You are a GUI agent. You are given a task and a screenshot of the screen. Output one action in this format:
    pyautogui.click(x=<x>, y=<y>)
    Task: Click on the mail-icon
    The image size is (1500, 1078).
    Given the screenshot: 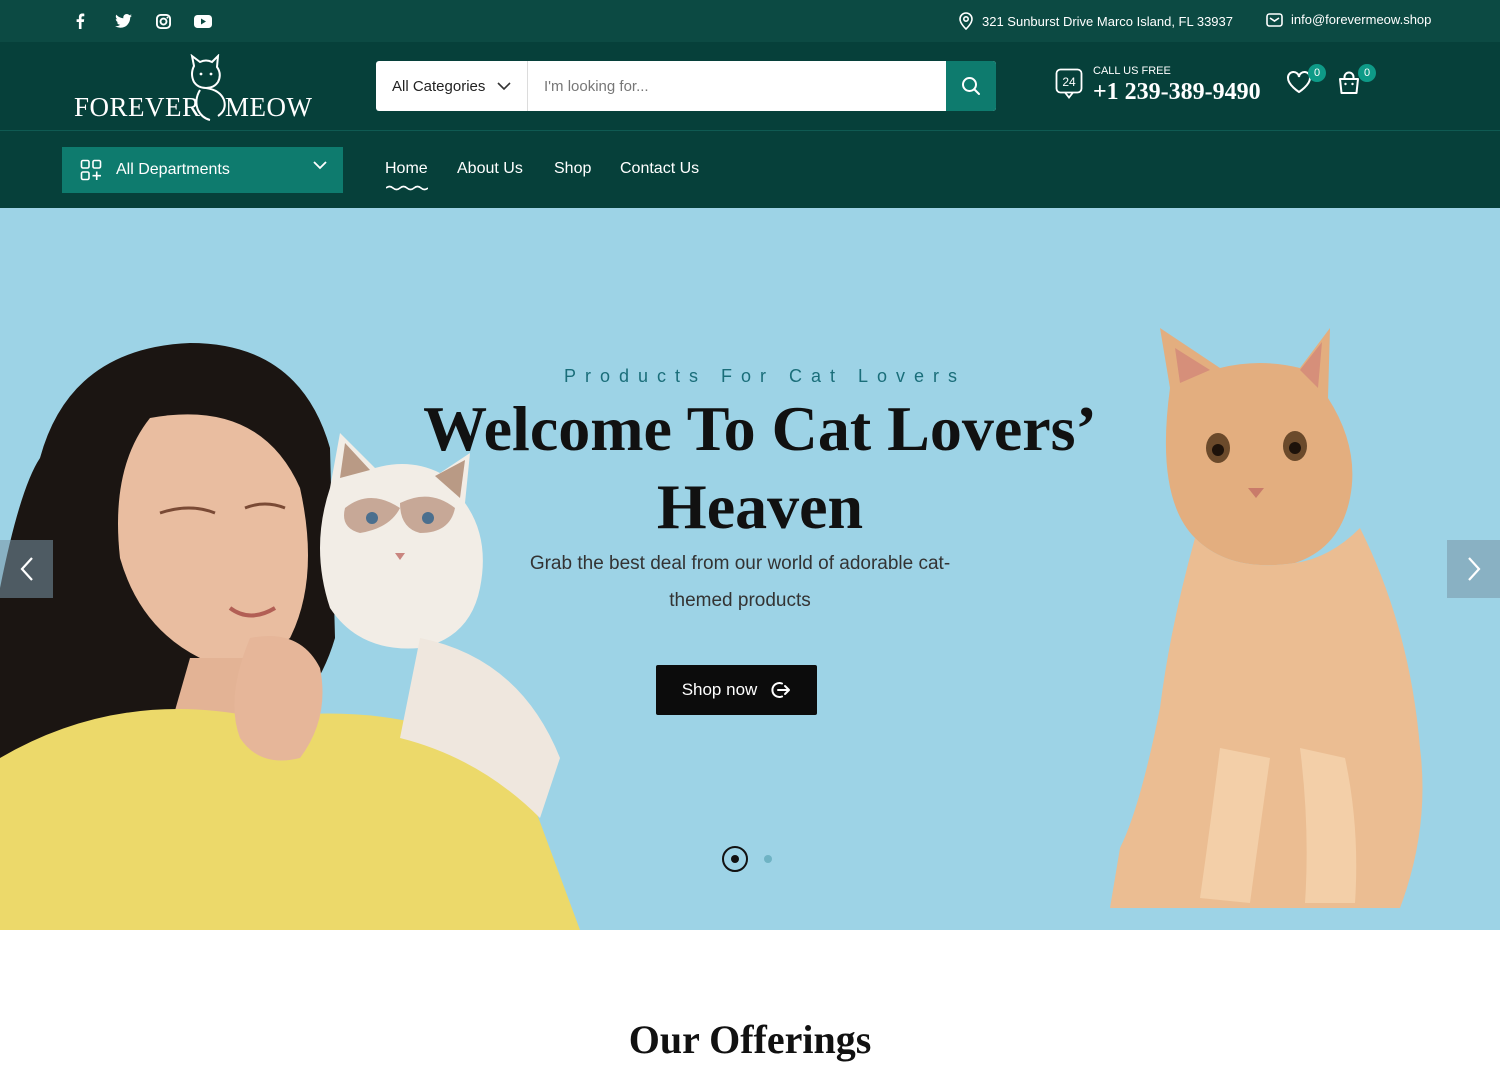 What is the action you would take?
    pyautogui.click(x=1274, y=19)
    